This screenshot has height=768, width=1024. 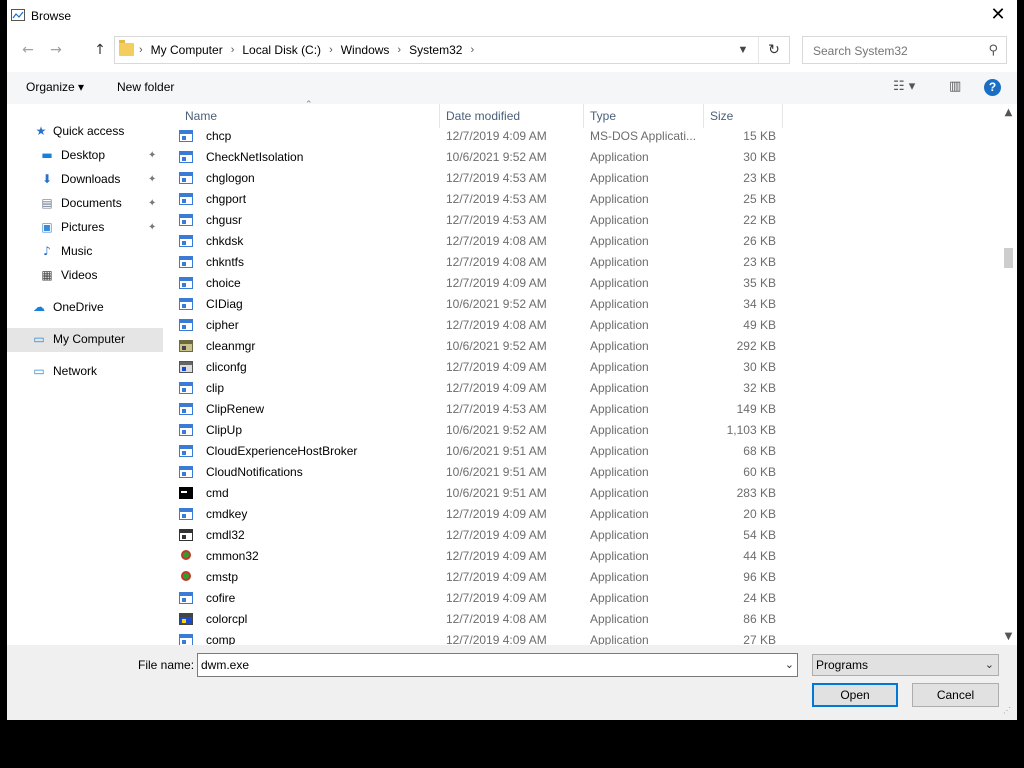 What do you see at coordinates (580, 535) in the screenshot?
I see `table-row: cmdl32 12/7/2019 4:09 AM Application 54 KB` at bounding box center [580, 535].